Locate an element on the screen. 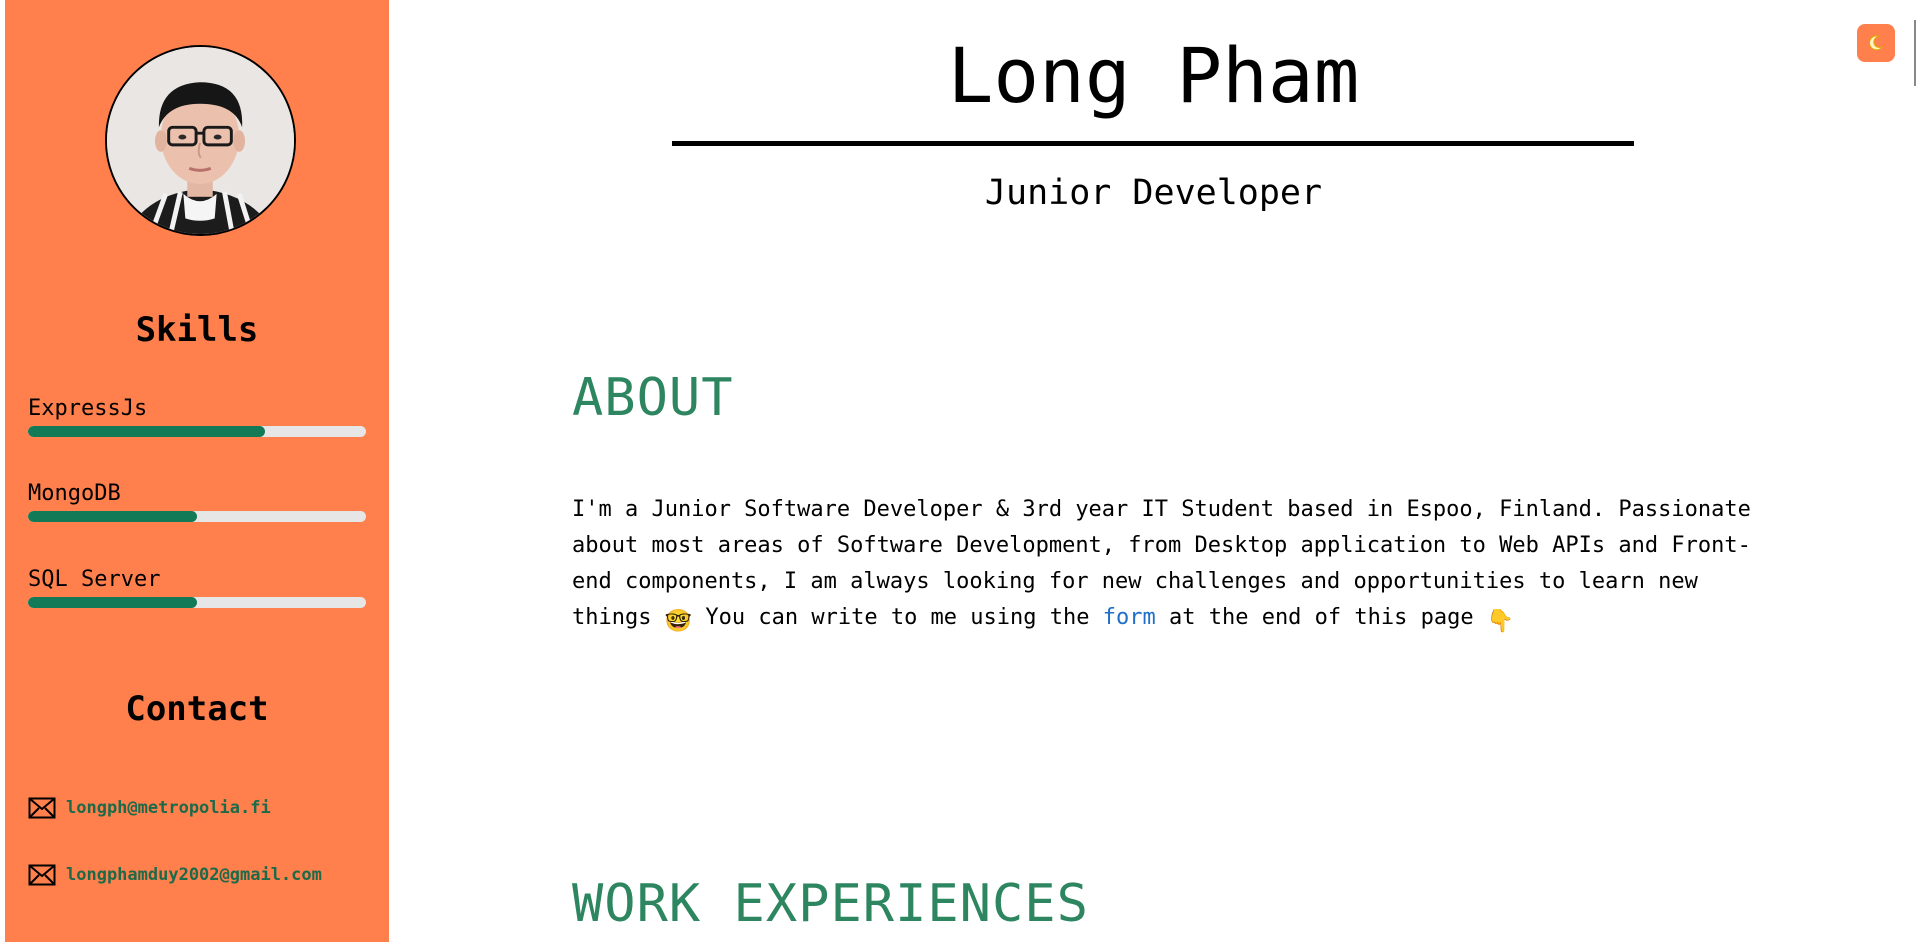 Image resolution: width=1918 pixels, height=942 pixels. avatar is located at coordinates (200, 140).